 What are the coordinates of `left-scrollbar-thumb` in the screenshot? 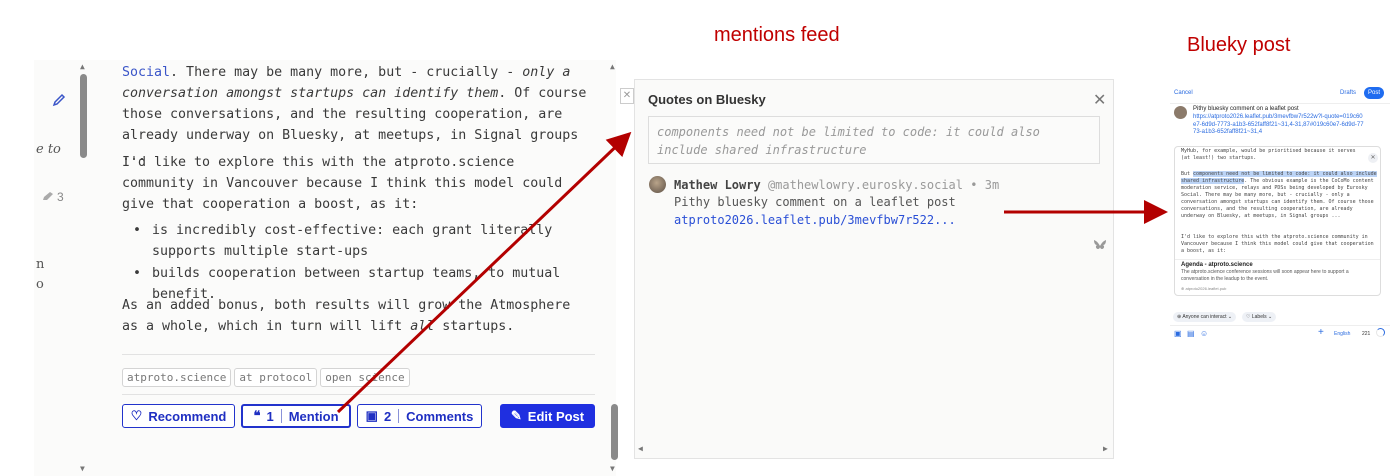 It's located at (83, 116).